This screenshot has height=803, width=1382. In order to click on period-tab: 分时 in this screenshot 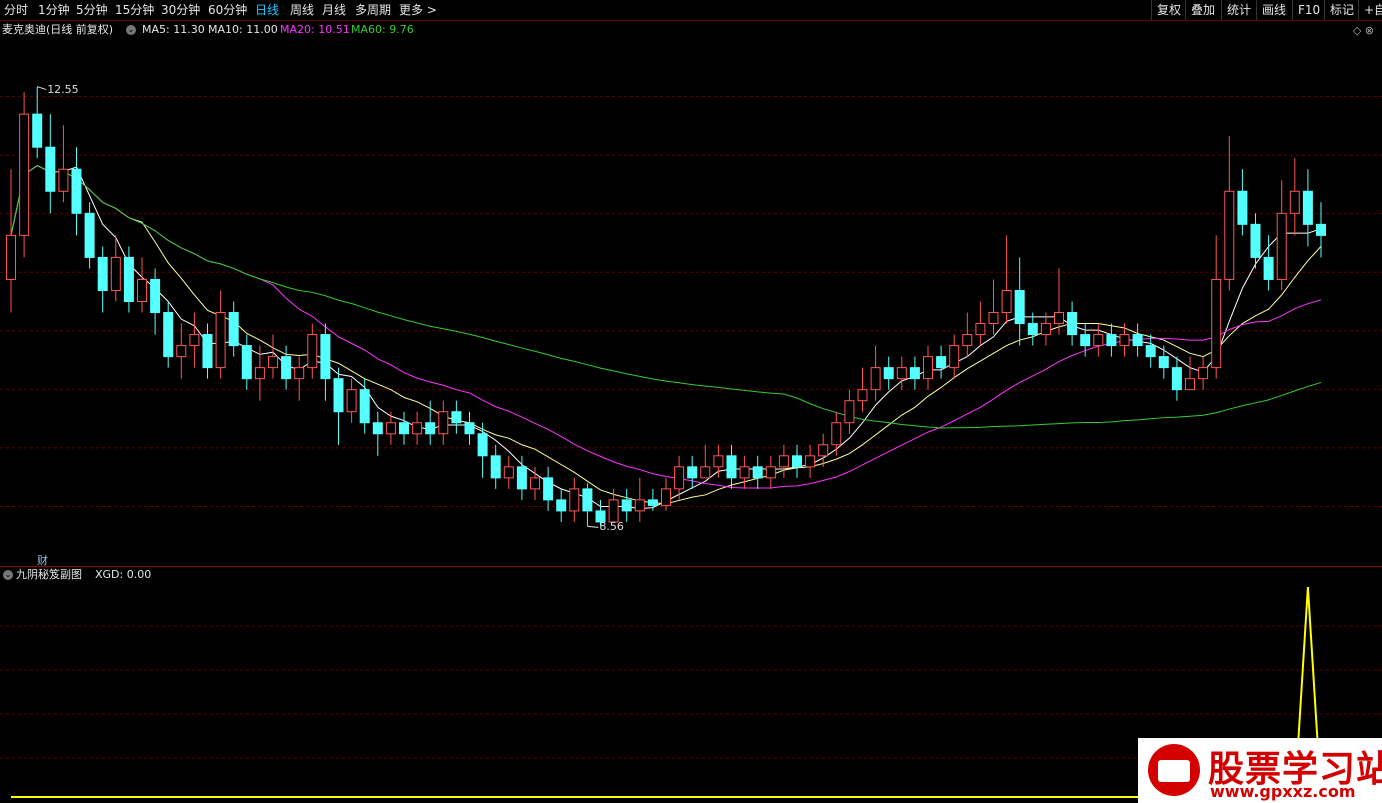, I will do `click(16, 10)`.